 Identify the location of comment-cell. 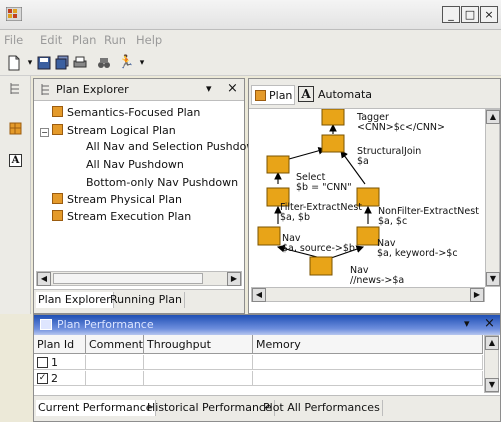
(115, 362).